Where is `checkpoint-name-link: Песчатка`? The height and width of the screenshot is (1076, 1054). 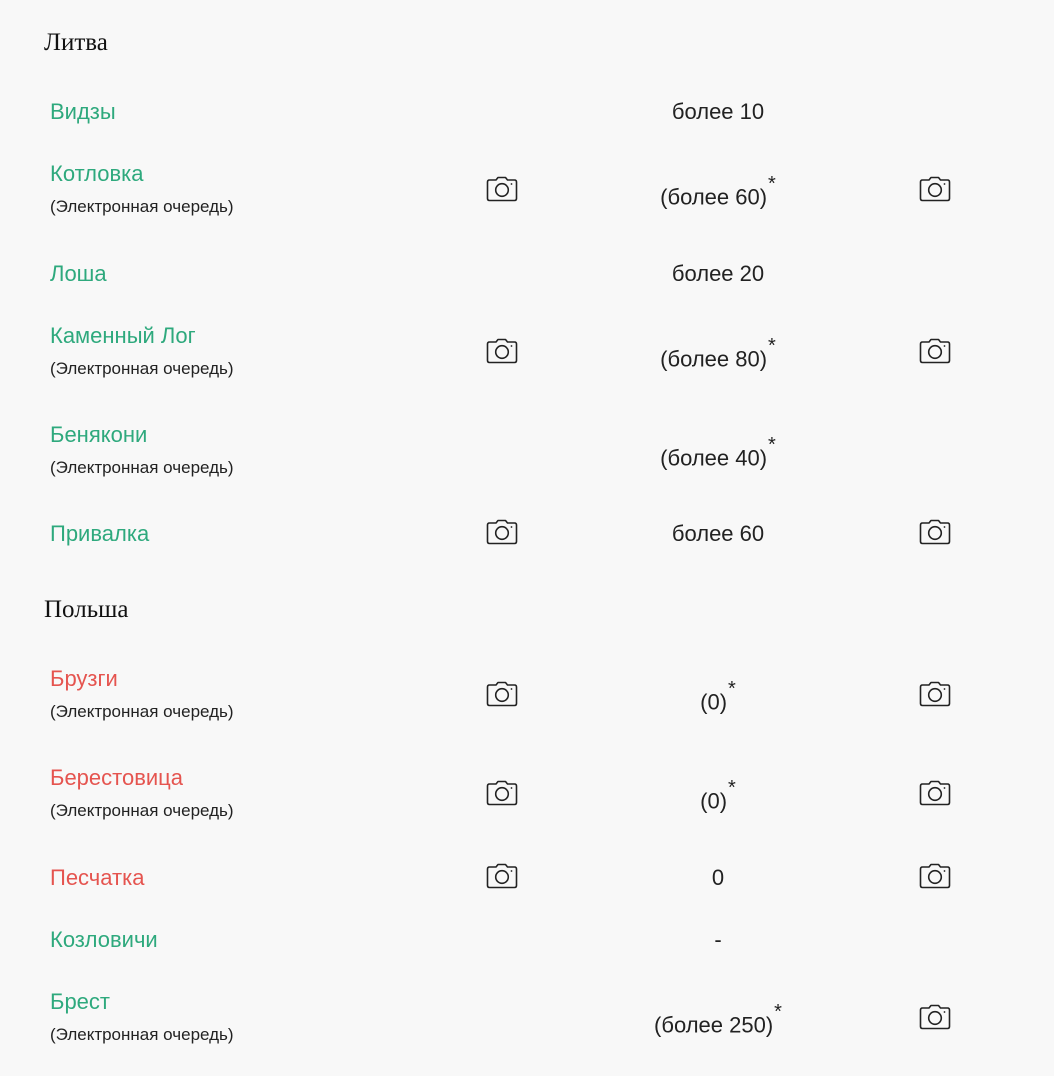 checkpoint-name-link: Песчатка is located at coordinates (97, 878).